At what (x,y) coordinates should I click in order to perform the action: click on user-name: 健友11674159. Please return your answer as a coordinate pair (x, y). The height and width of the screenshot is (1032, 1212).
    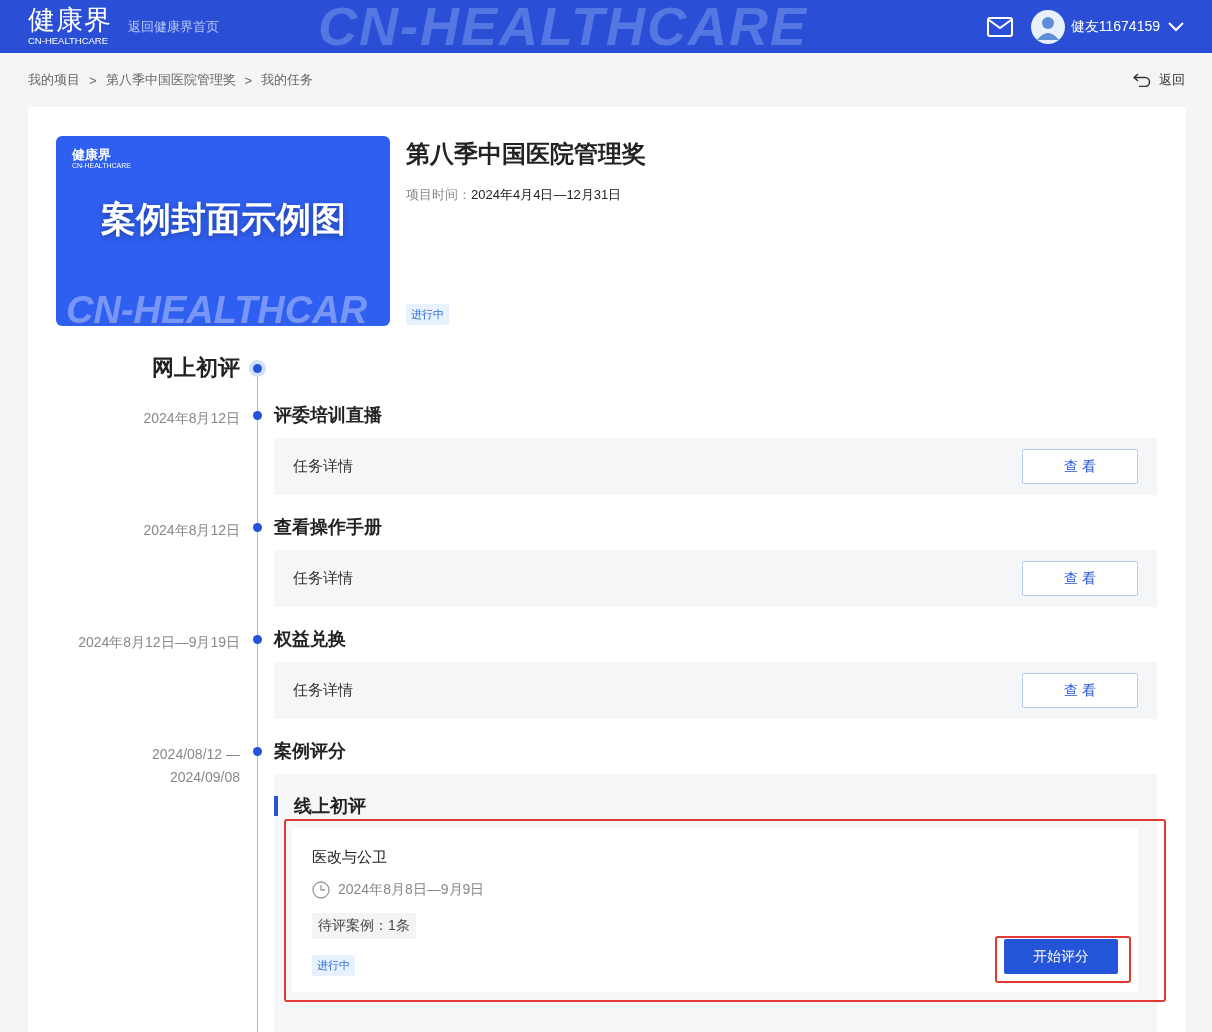
    Looking at the image, I should click on (1115, 26).